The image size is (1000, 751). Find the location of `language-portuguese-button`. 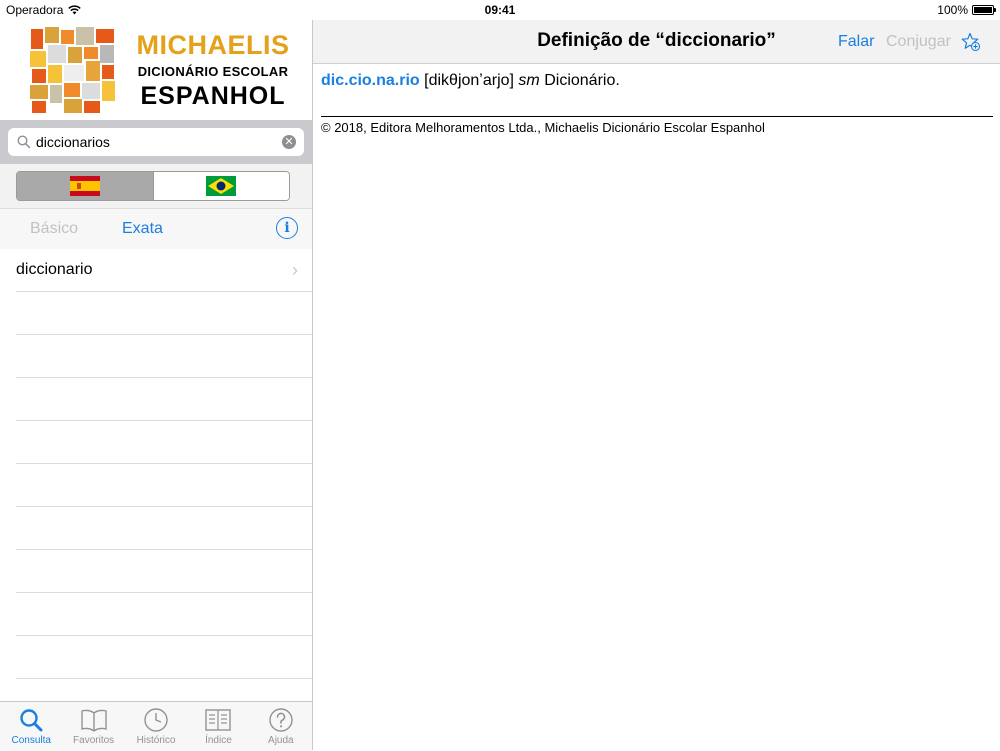

language-portuguese-button is located at coordinates (220, 186).